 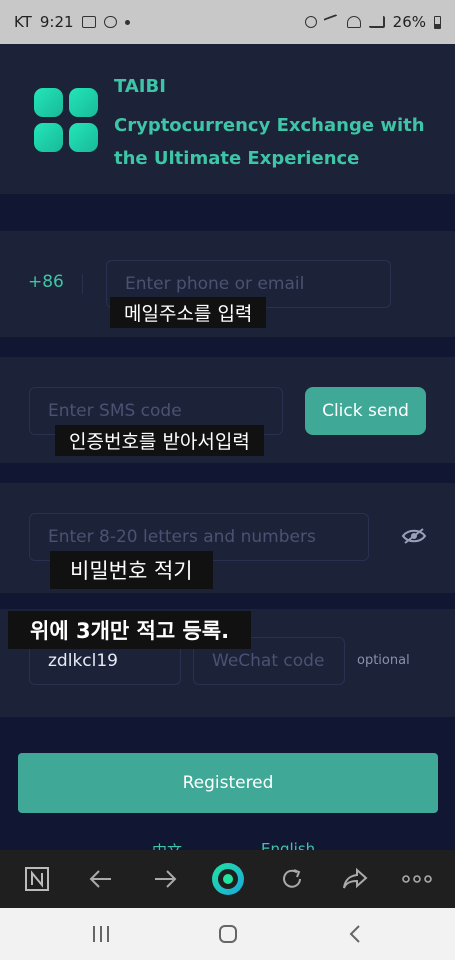 What do you see at coordinates (409, 22) in the screenshot?
I see `battery-label: 26%` at bounding box center [409, 22].